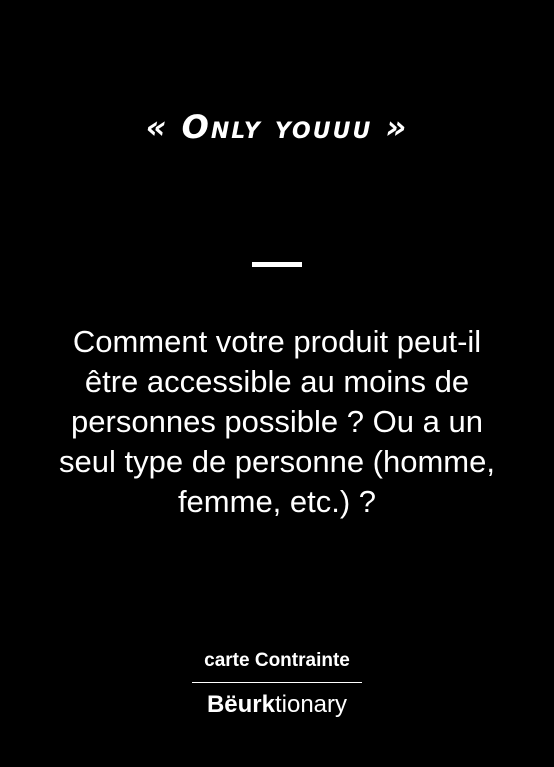 The height and width of the screenshot is (767, 554). Describe the element at coordinates (311, 704) in the screenshot. I see `brand-logo-light: tionary` at that location.